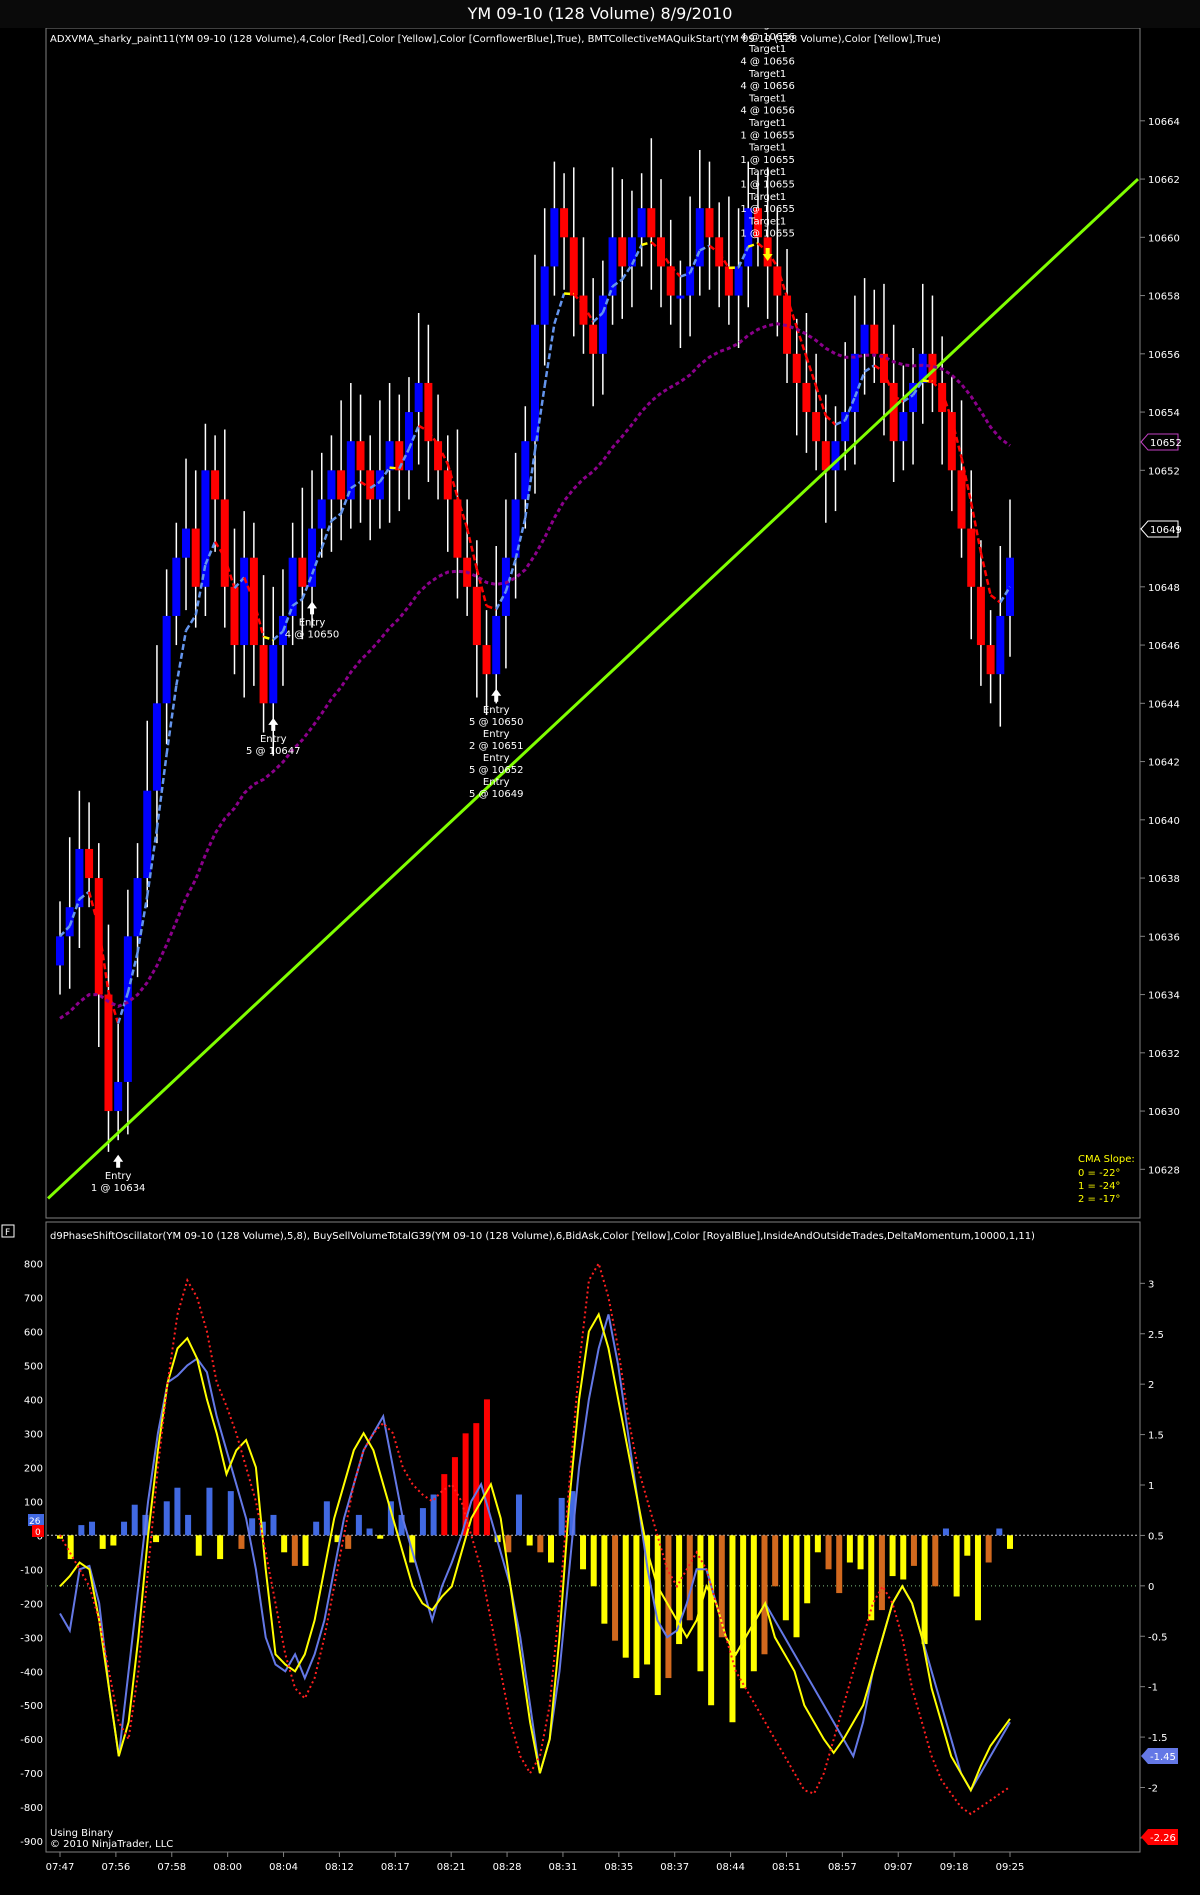 The image size is (1200, 1895). I want to click on price-marker-2-text: 10649, so click(1166, 530).